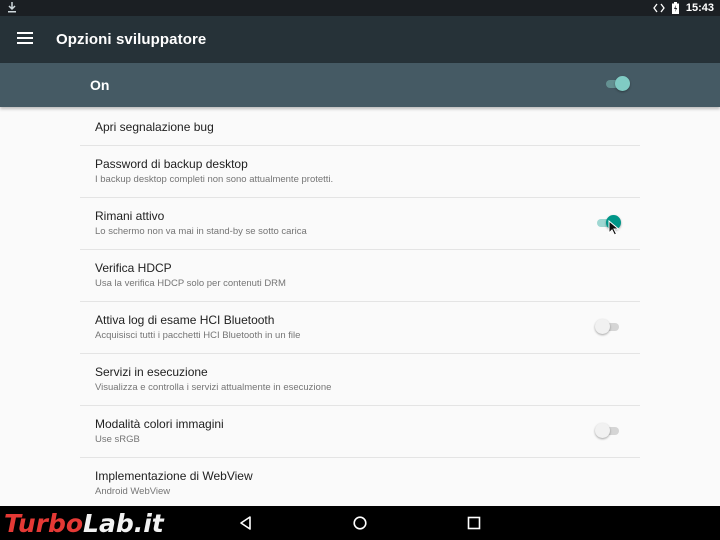 Image resolution: width=720 pixels, height=540 pixels. I want to click on setting-title: Password di backup desktop, so click(171, 164).